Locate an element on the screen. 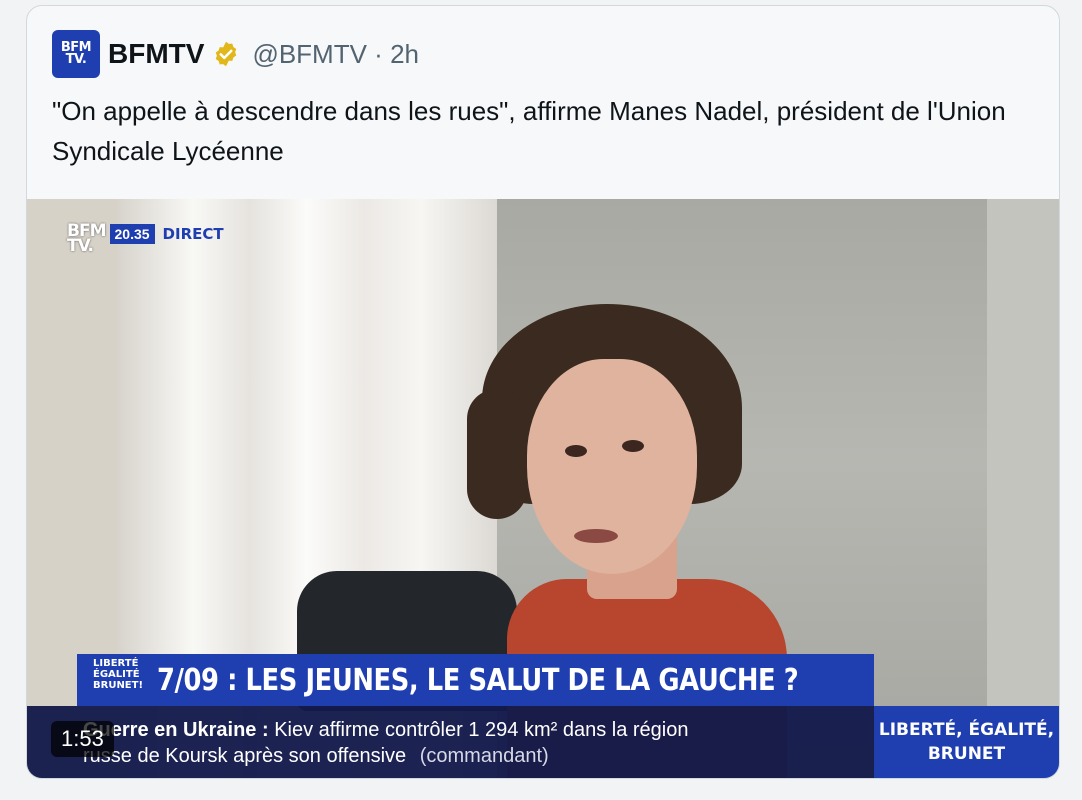  live-label: DIRECT is located at coordinates (193, 234).